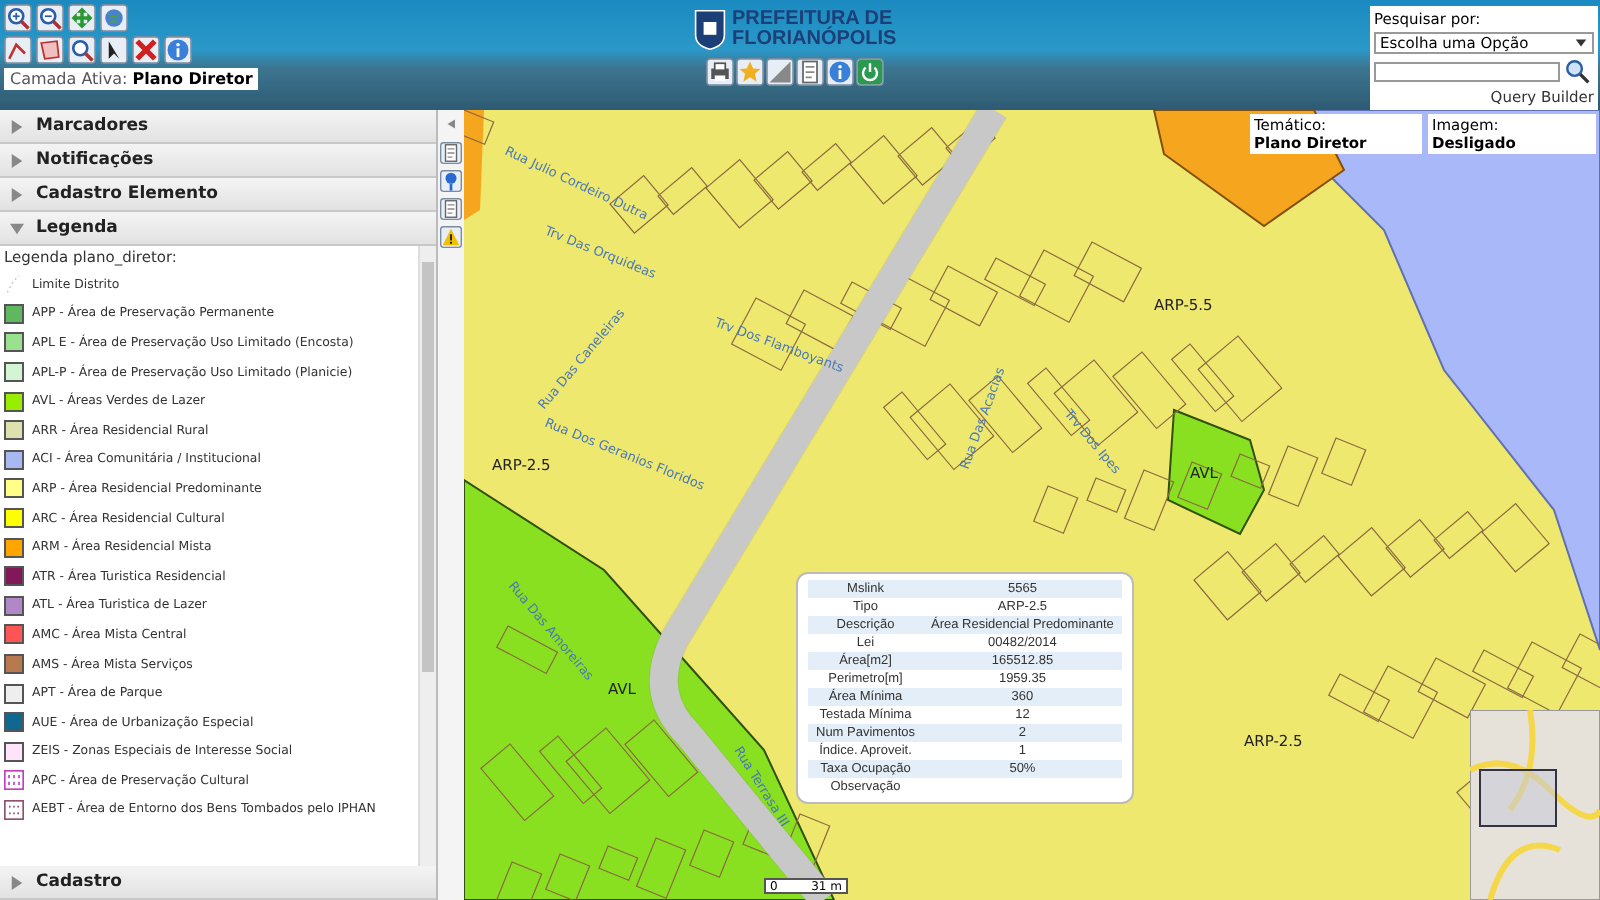 This screenshot has height=900, width=1600. What do you see at coordinates (192, 79) in the screenshot?
I see `active-layer-value: Plano Diretor` at bounding box center [192, 79].